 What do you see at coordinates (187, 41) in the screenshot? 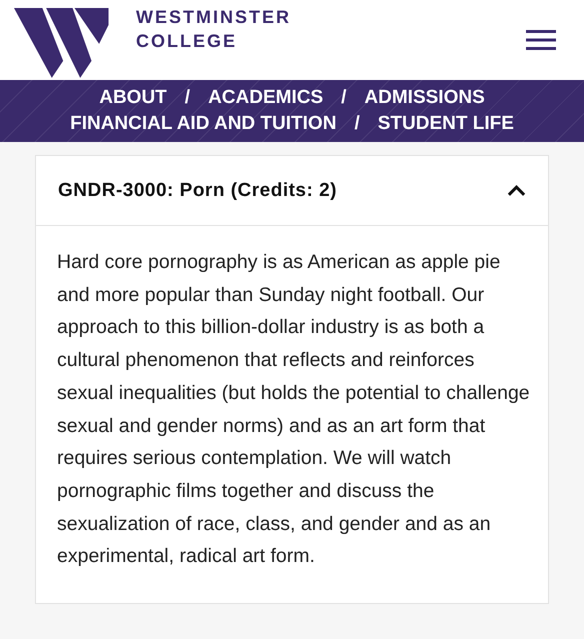
I see `college-name: COLLEGE` at bounding box center [187, 41].